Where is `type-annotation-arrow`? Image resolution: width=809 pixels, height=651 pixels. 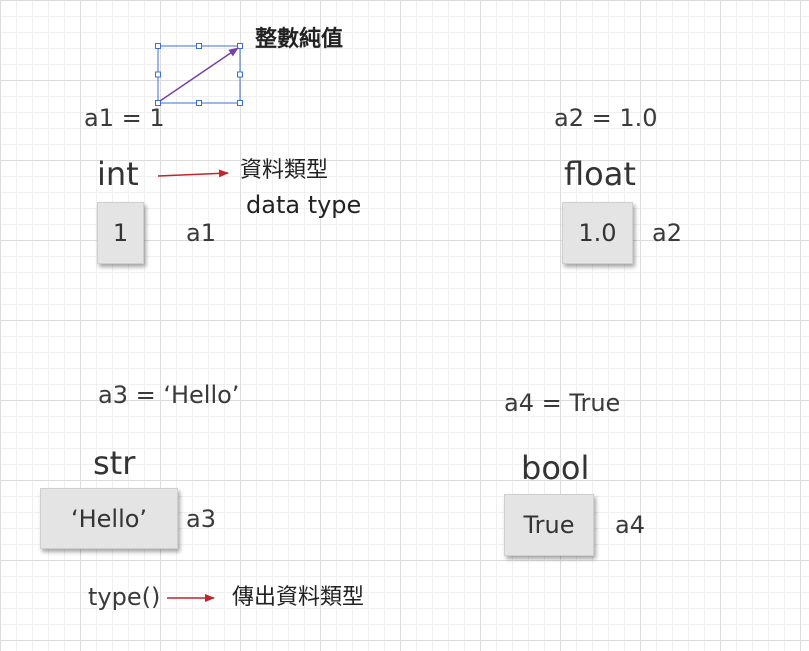 type-annotation-arrow is located at coordinates (193, 173).